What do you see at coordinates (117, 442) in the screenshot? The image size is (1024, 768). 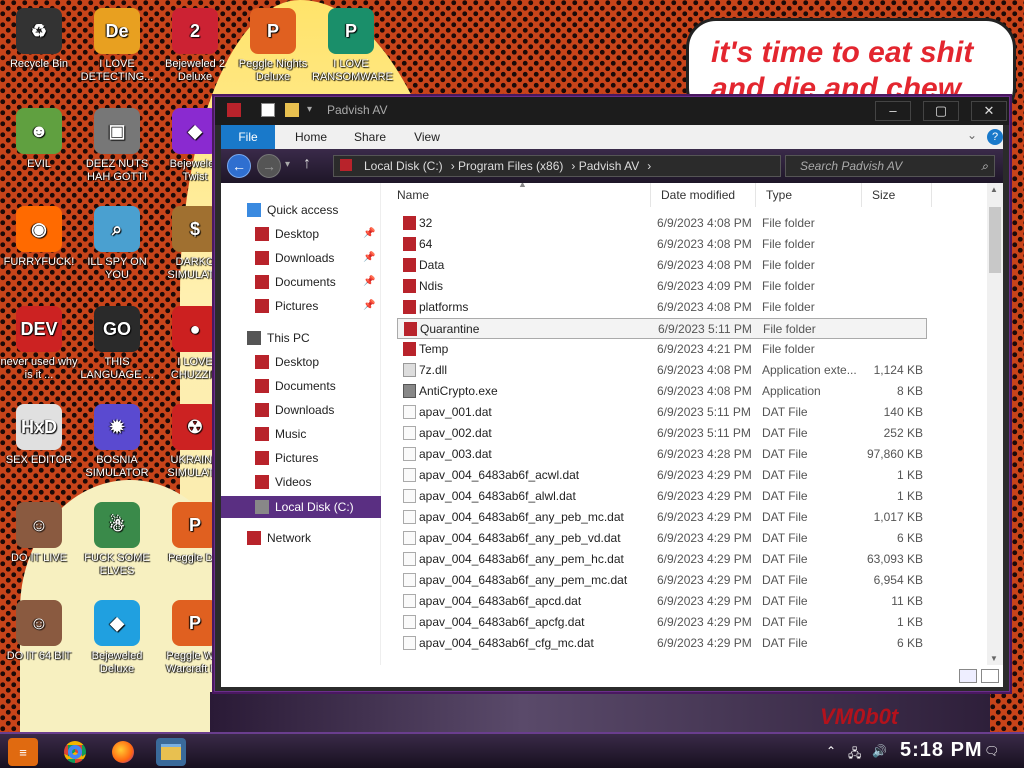 I see `desktop-icon: ✹ BOSNIA SIMULATOR` at bounding box center [117, 442].